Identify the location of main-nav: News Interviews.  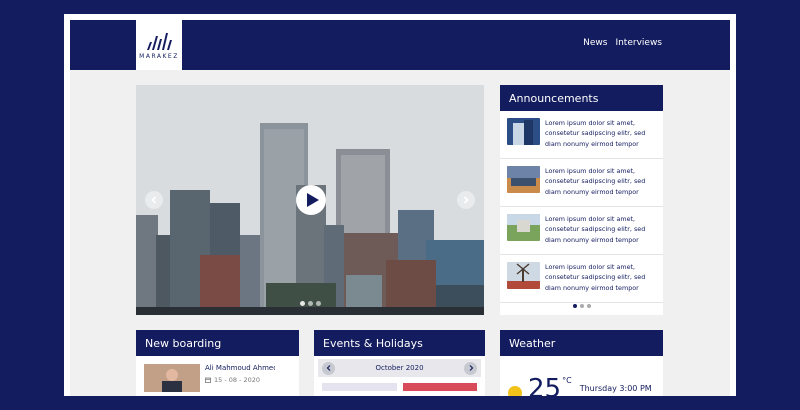
(622, 43).